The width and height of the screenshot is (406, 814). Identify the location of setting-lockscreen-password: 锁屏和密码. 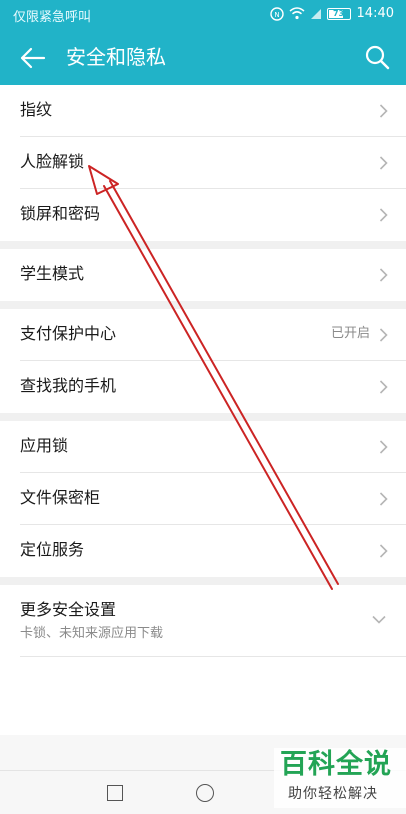
(213, 215).